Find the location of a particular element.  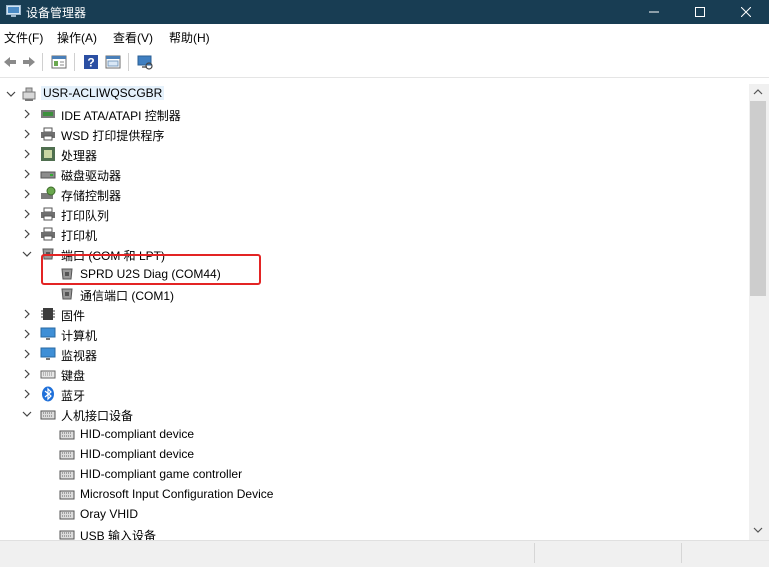

tree-item-processor: 处理器 is located at coordinates (374, 154).